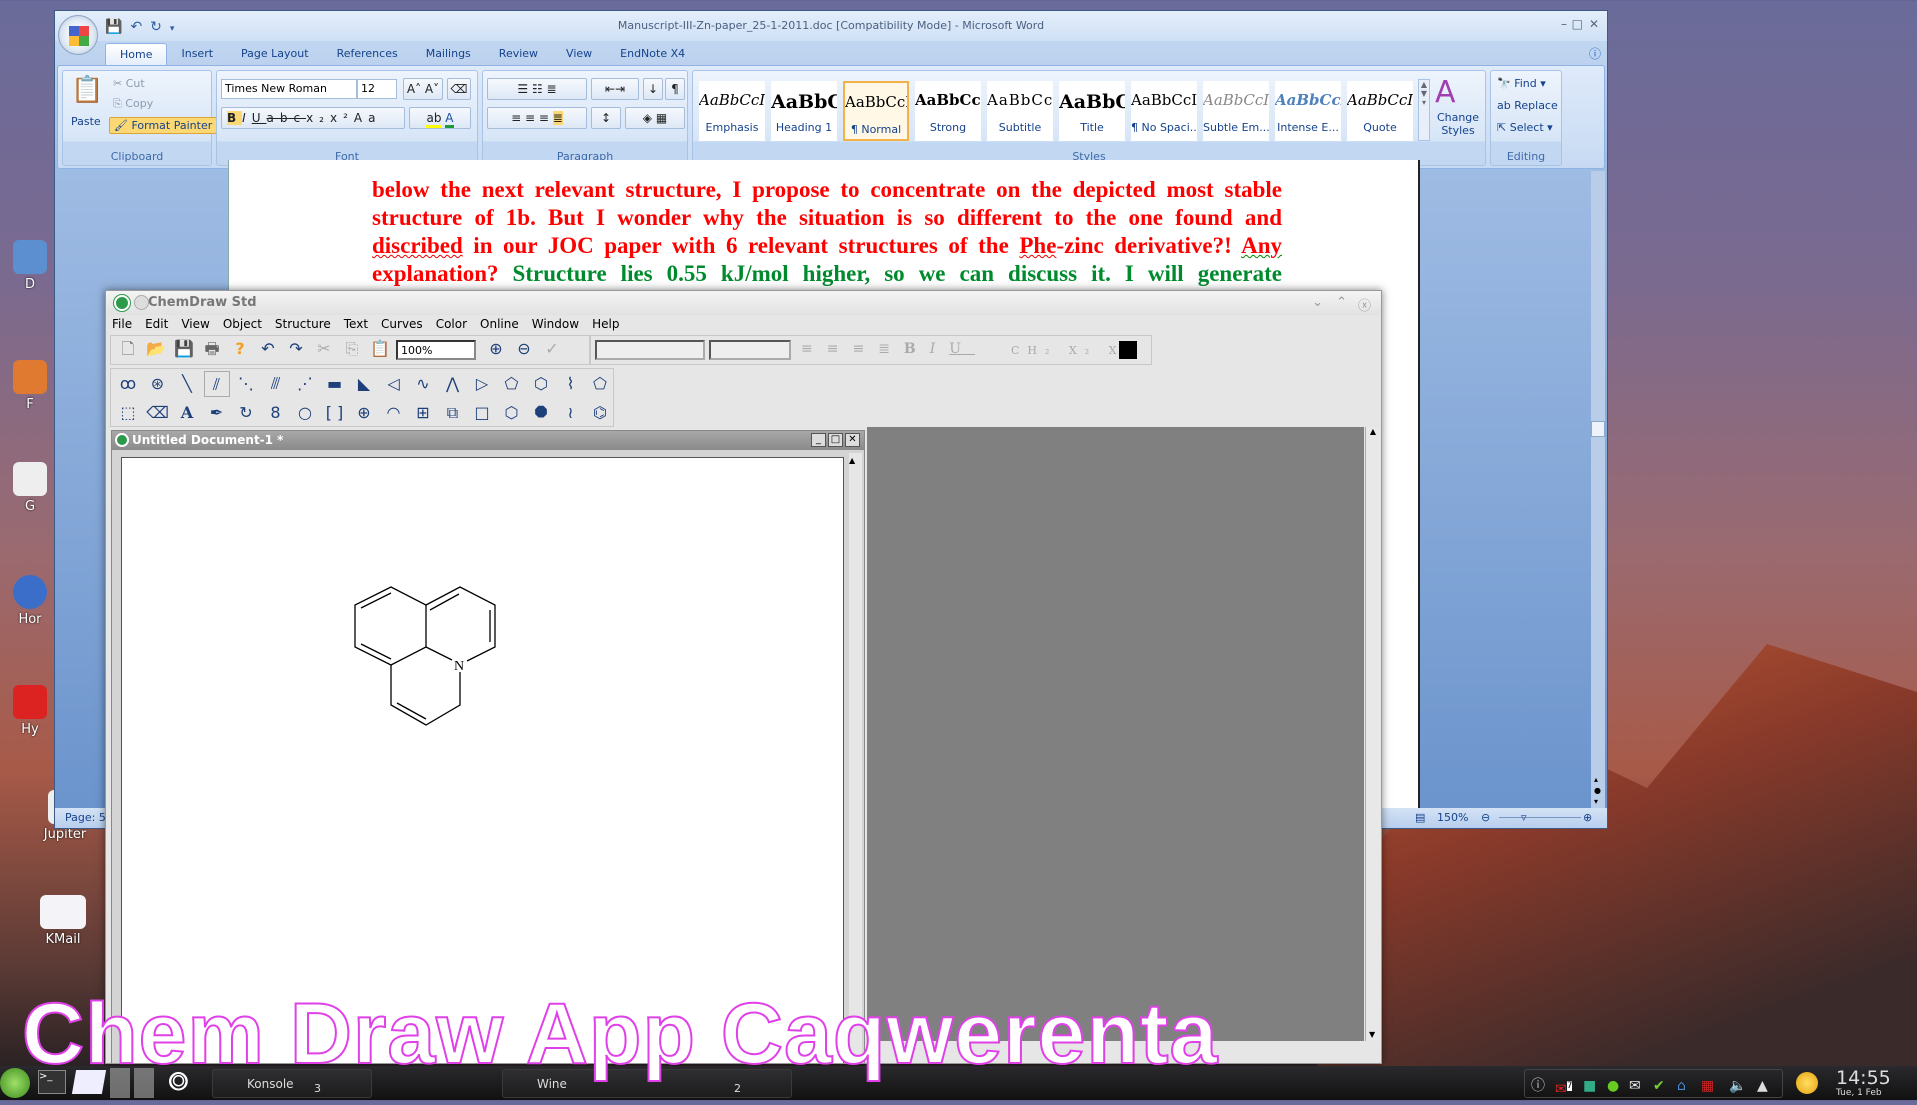 This screenshot has width=1917, height=1105. What do you see at coordinates (1598, 429) in the screenshot?
I see `scroll-thumb` at bounding box center [1598, 429].